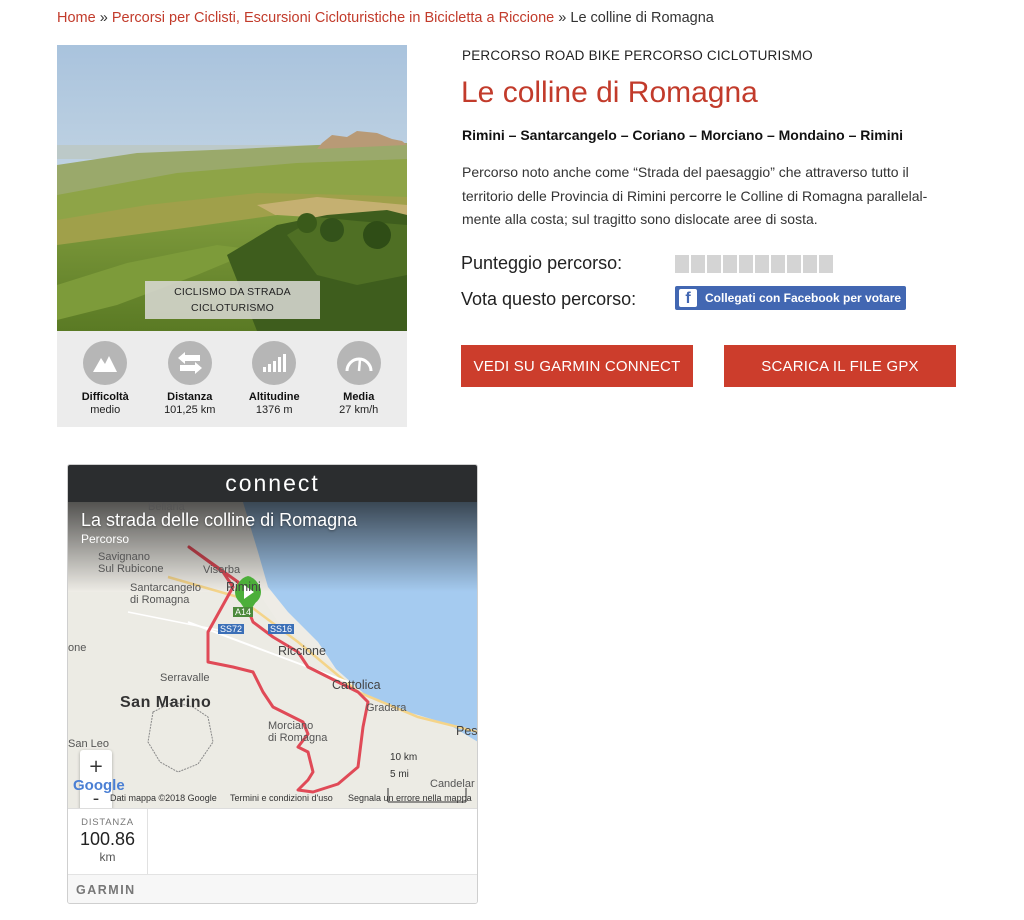 This screenshot has height=920, width=1024. Describe the element at coordinates (274, 397) in the screenshot. I see `stat-title: Altitudine` at that location.